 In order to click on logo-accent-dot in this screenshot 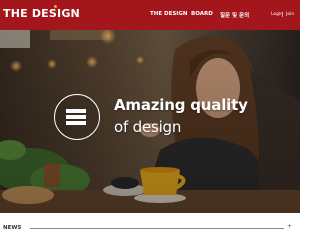, I will do `click(55, 6)`.